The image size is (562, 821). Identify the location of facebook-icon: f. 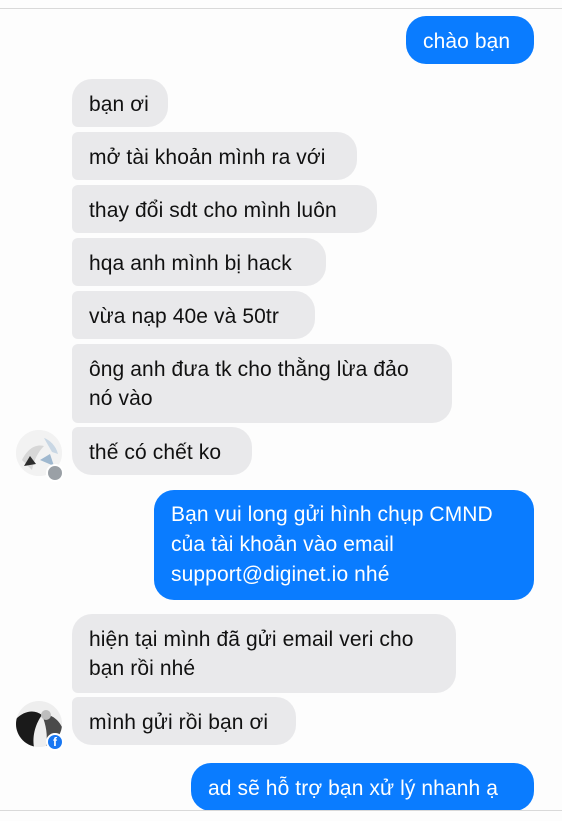
(55, 742).